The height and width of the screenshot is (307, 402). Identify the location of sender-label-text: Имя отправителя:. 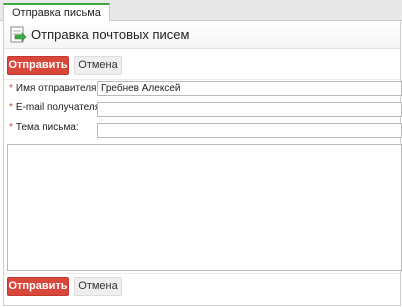
(57, 88).